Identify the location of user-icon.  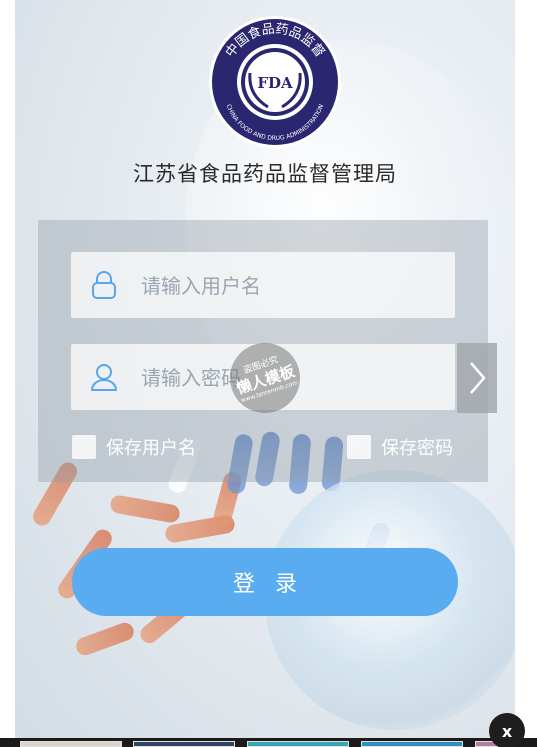
(104, 377).